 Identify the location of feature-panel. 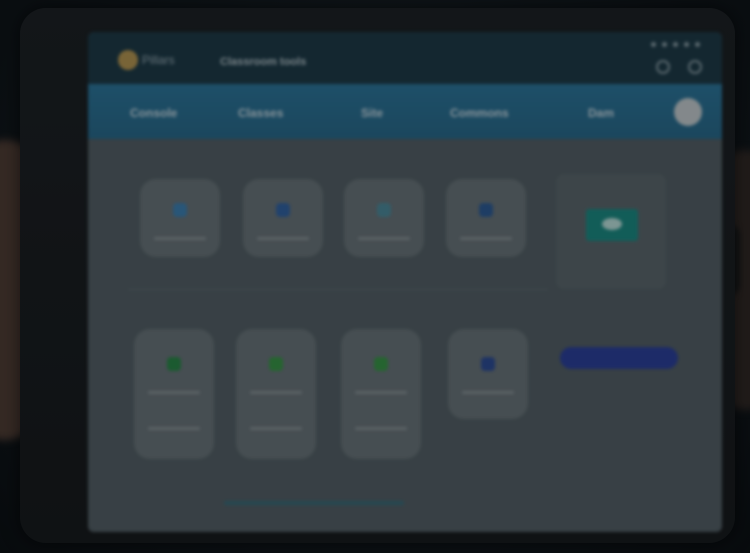
(611, 231).